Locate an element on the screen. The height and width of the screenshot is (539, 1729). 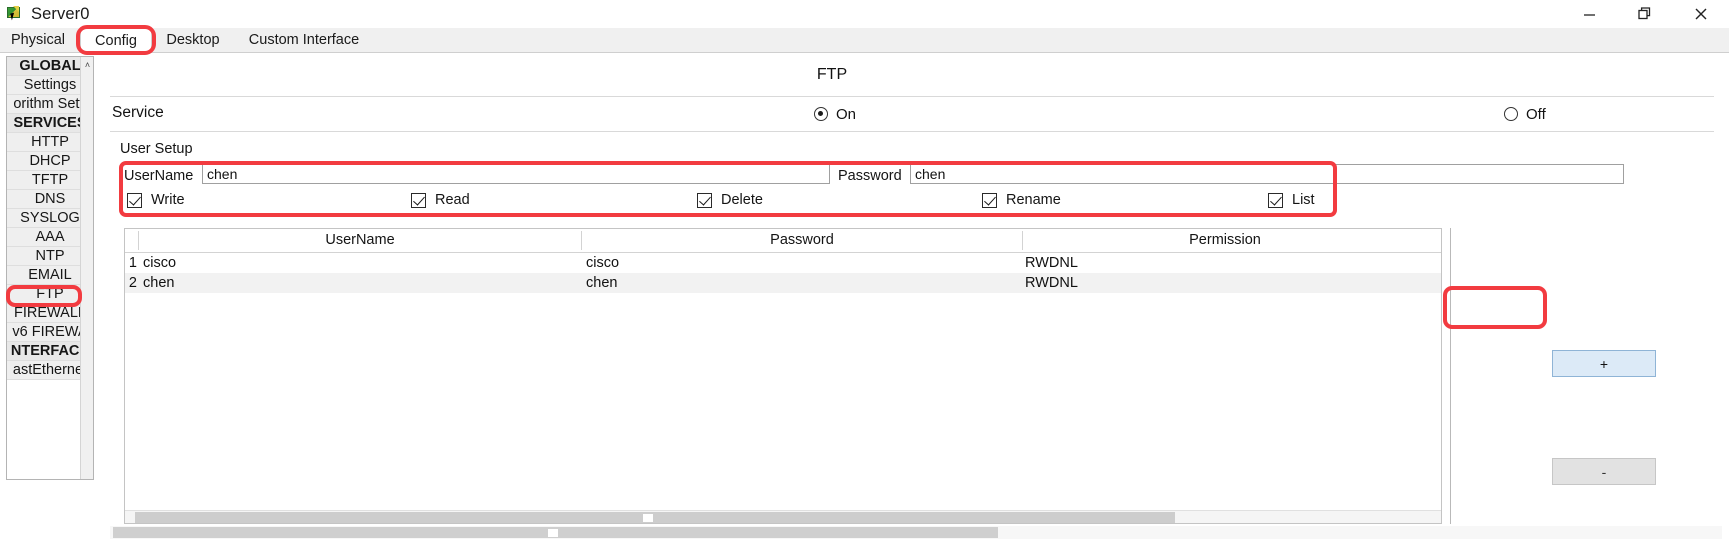
row-index: 1 is located at coordinates (132, 263).